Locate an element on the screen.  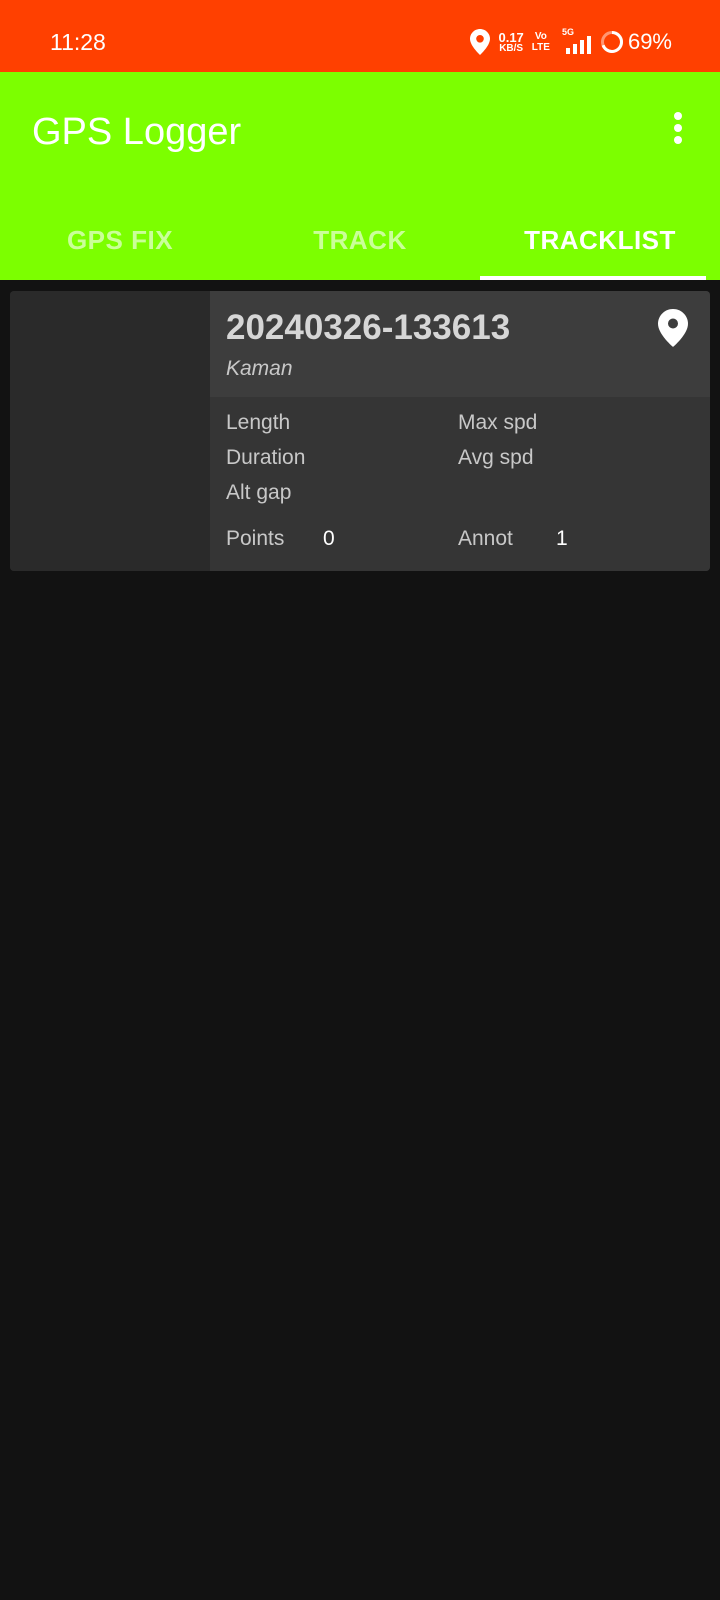
tab-tracklist: TRACKLIST is located at coordinates (600, 240).